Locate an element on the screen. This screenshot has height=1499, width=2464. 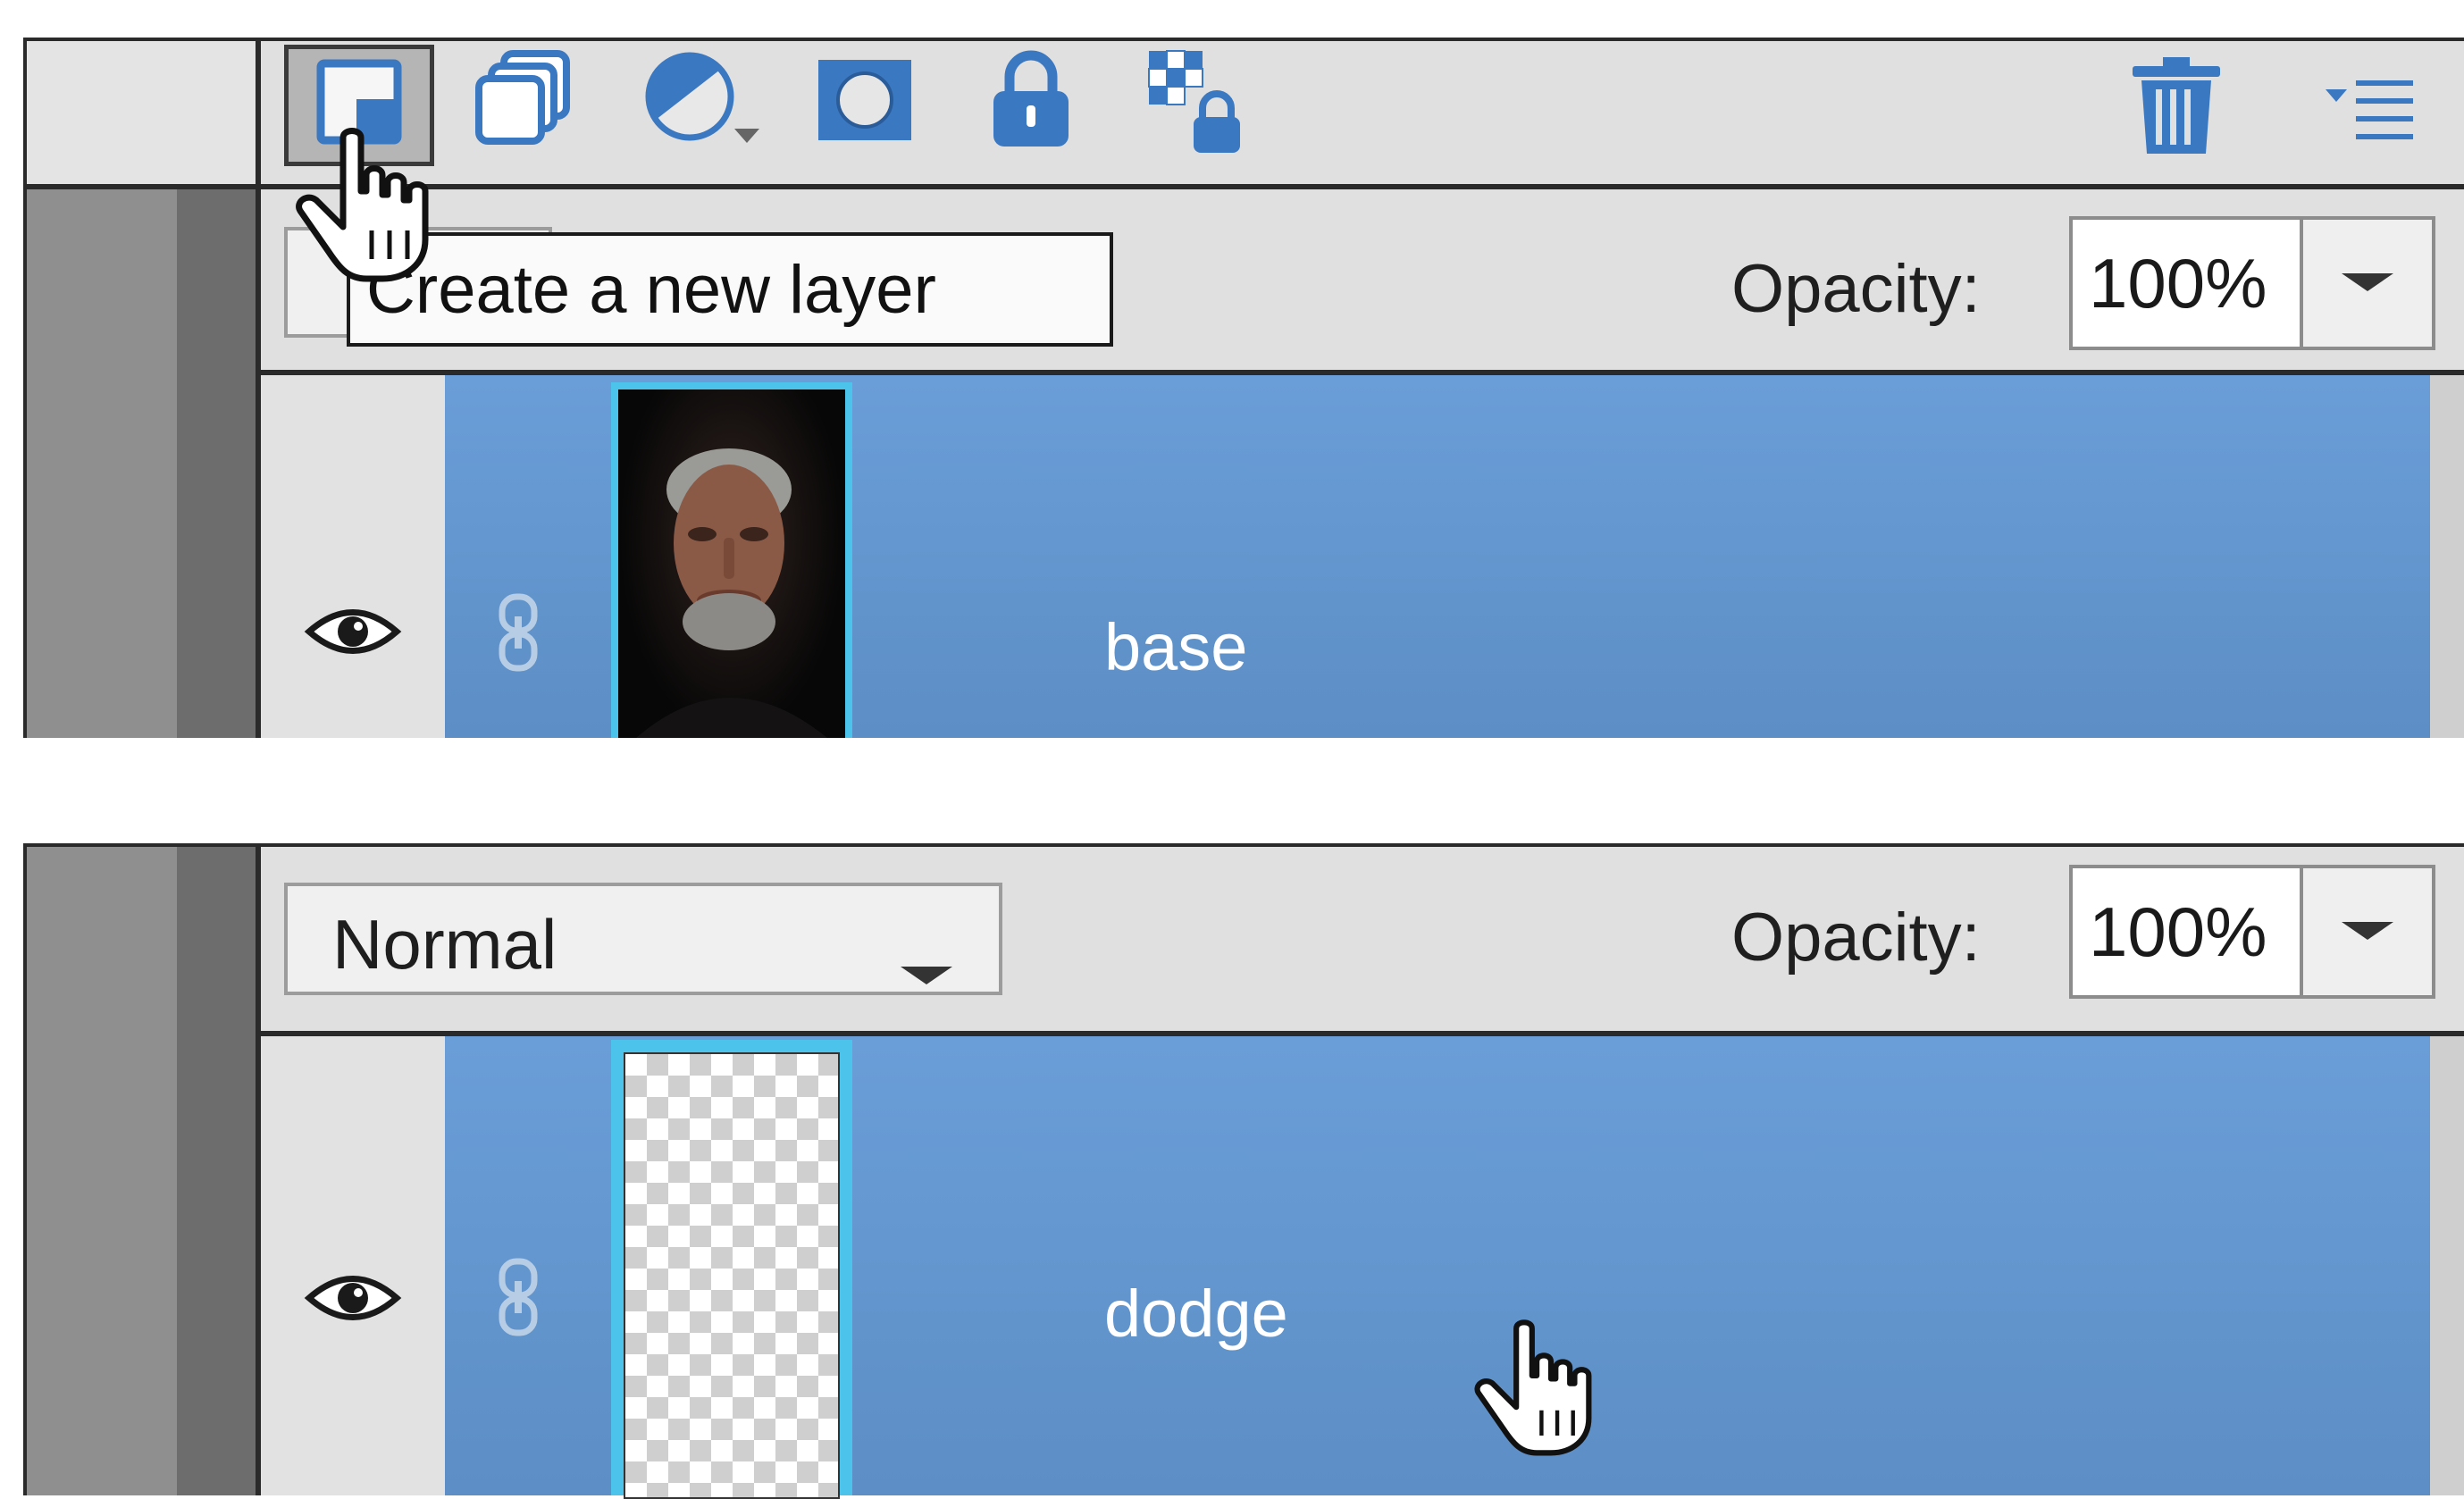
portrait-thumbnail-image is located at coordinates (731, 563).